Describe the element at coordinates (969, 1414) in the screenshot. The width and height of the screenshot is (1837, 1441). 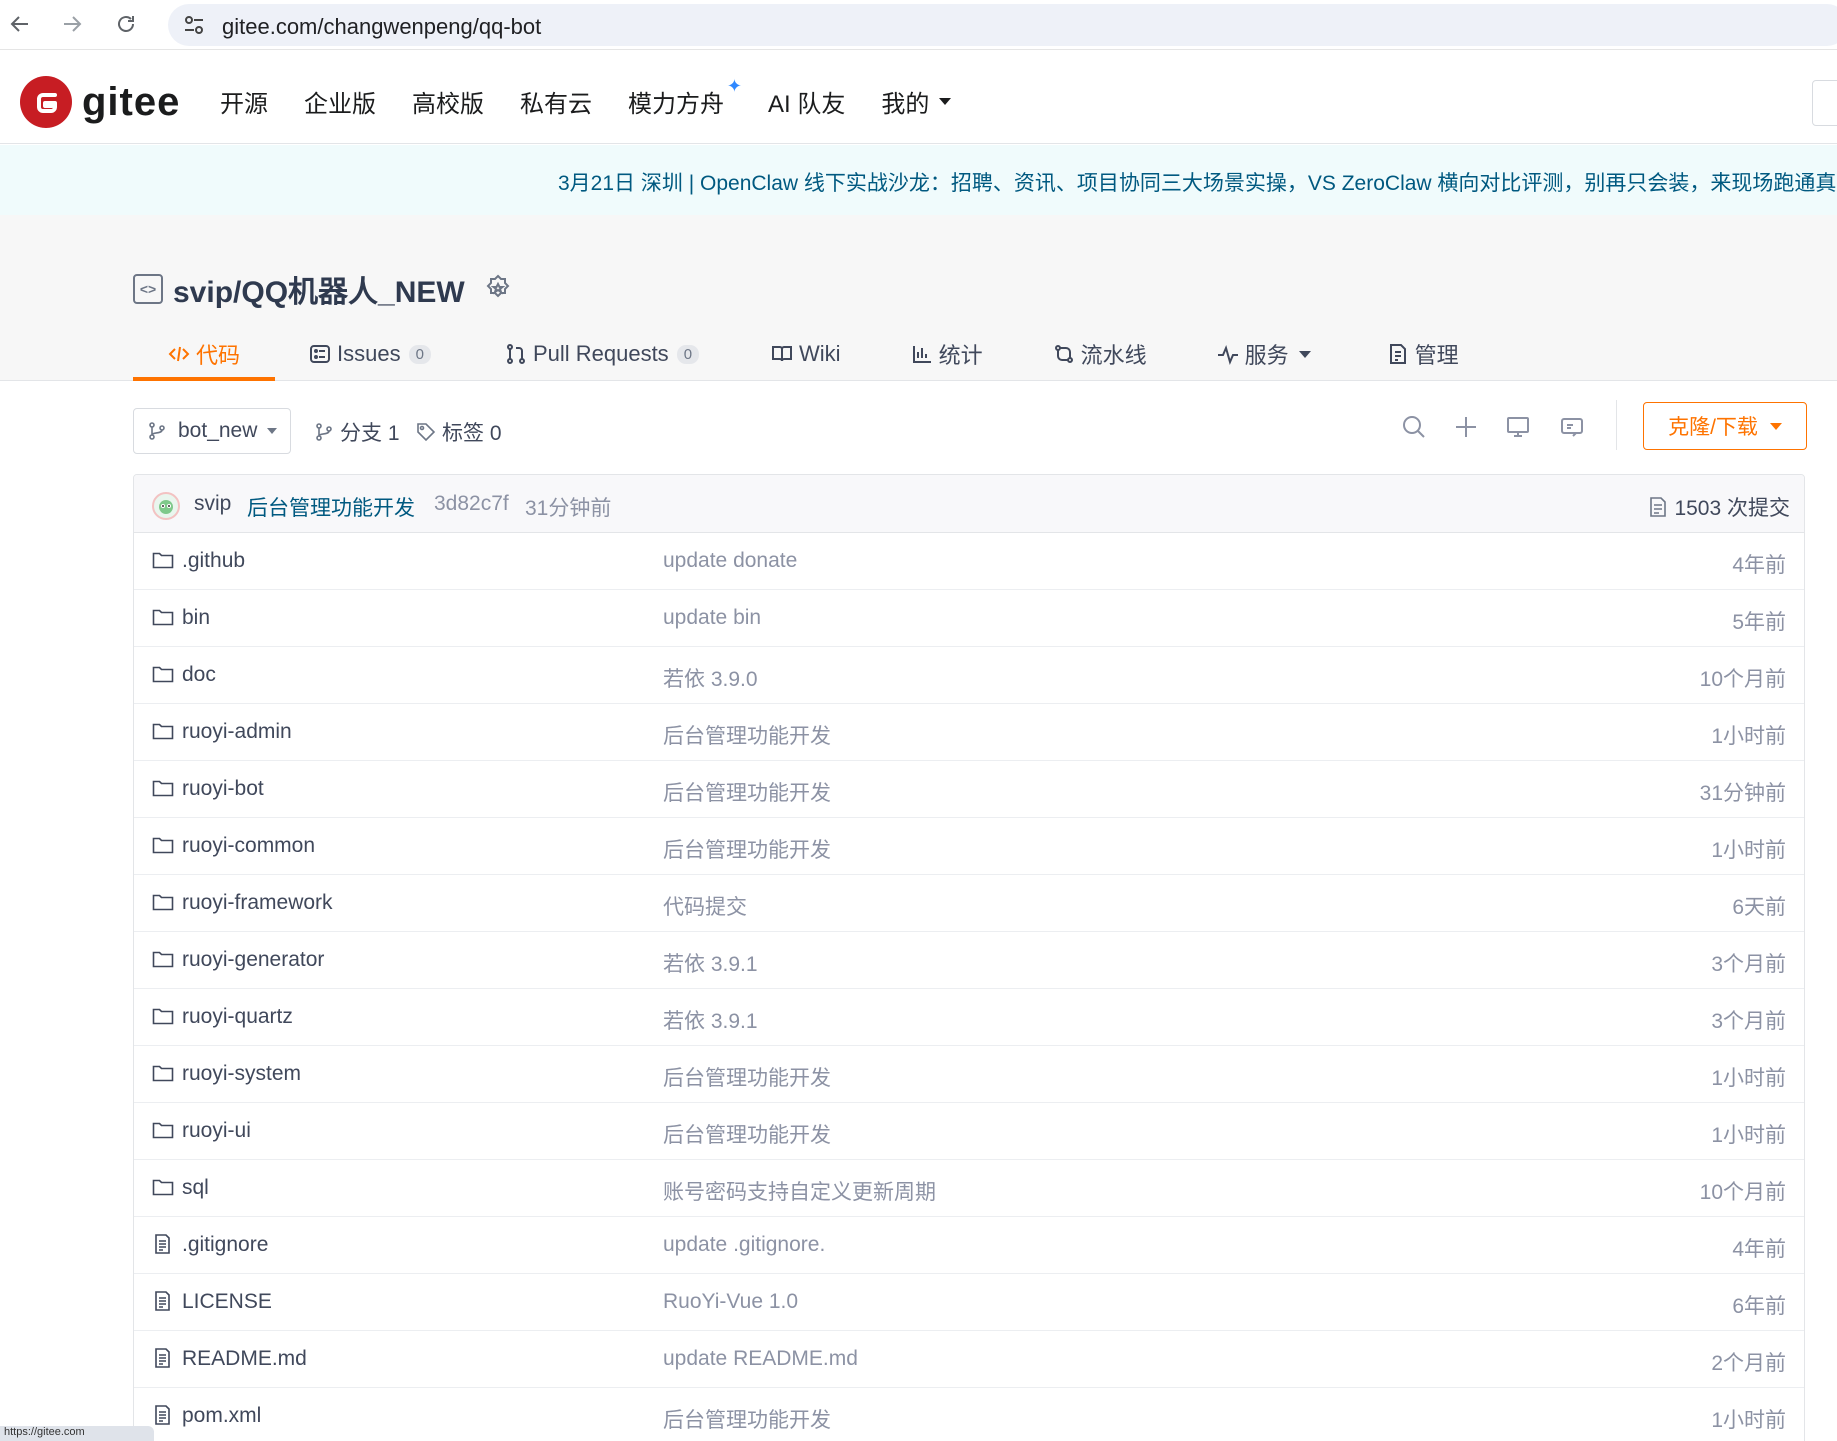
I see `file-row: pom.xml 后台管理功能开发 1小时前` at that location.